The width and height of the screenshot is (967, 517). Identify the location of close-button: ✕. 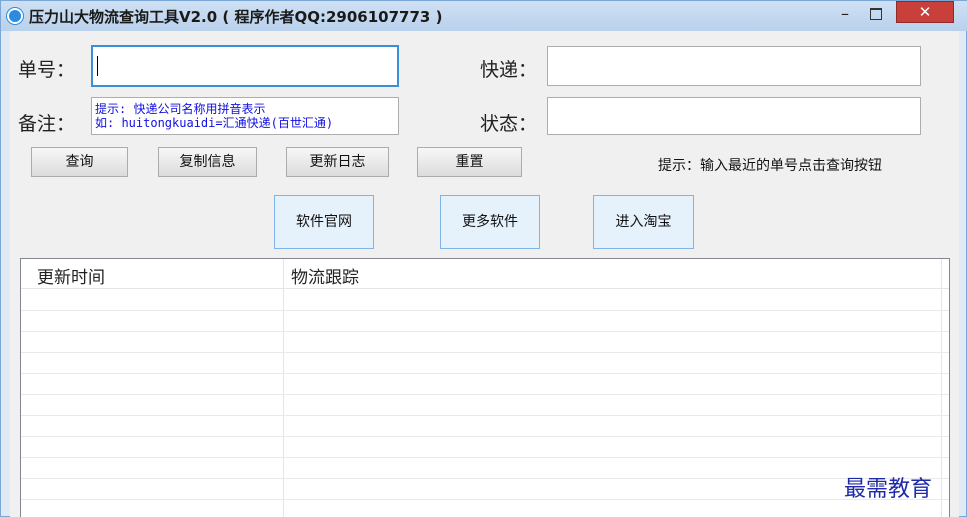
(925, 12).